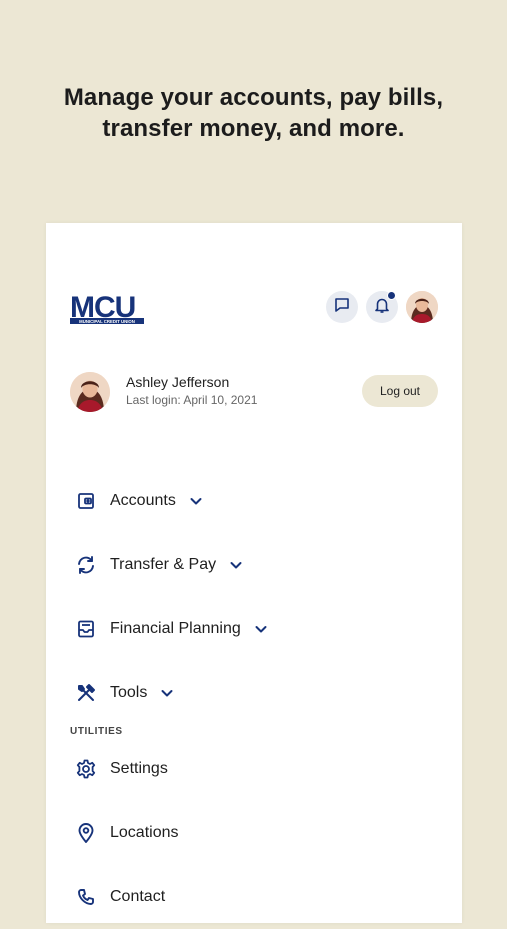 Image resolution: width=507 pixels, height=929 pixels. I want to click on headline-line-1: Manage your accounts, pay bills,, so click(253, 97).